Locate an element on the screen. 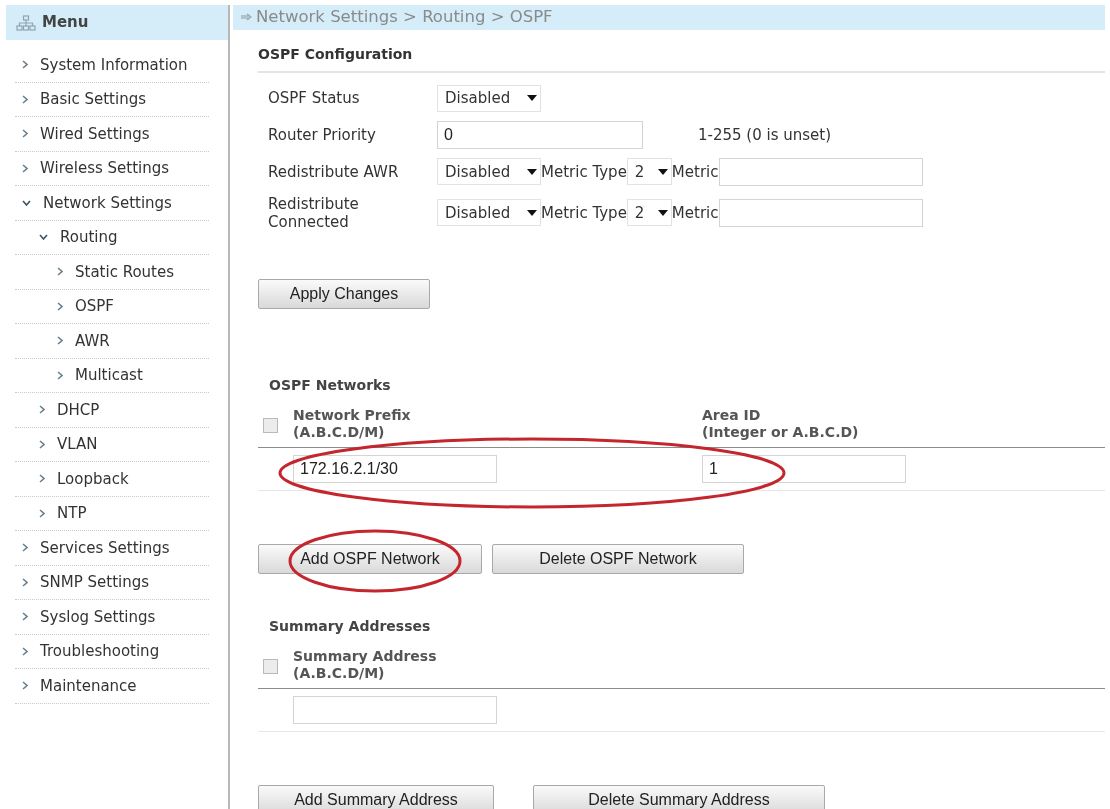  section-title: OSPF Configuration is located at coordinates (681, 59).